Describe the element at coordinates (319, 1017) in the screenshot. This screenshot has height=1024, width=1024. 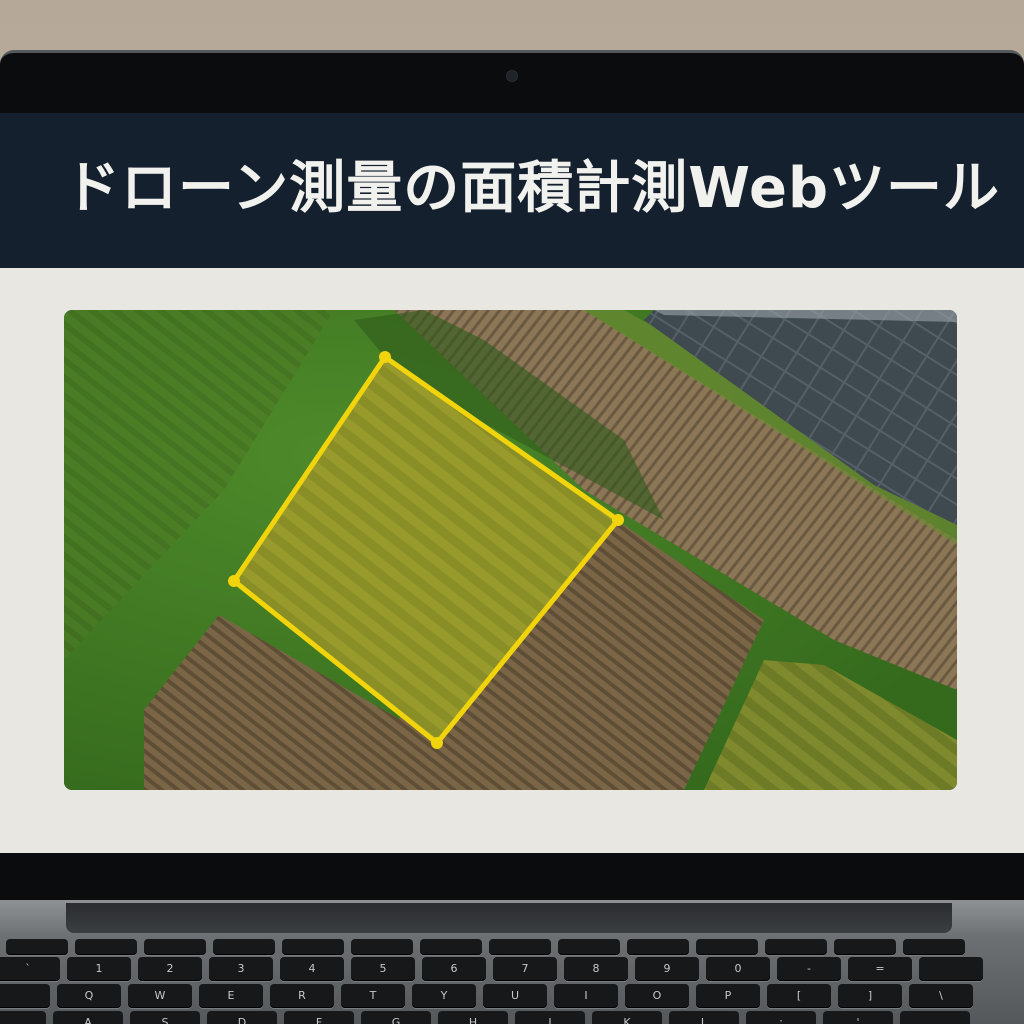
I see `keyboard-key: F` at that location.